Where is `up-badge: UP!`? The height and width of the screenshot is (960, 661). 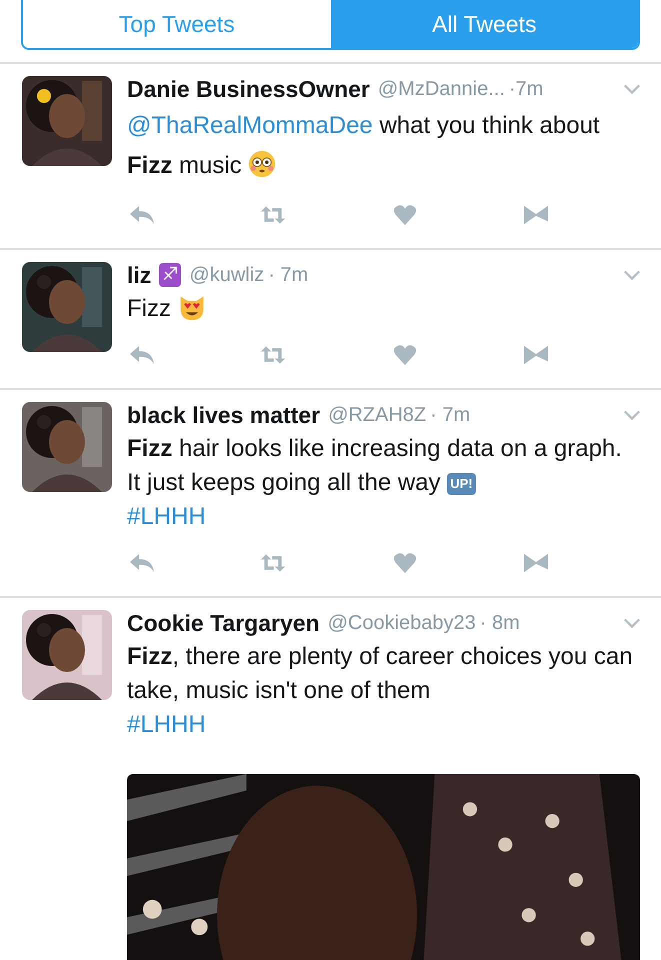
up-badge: UP! is located at coordinates (461, 484).